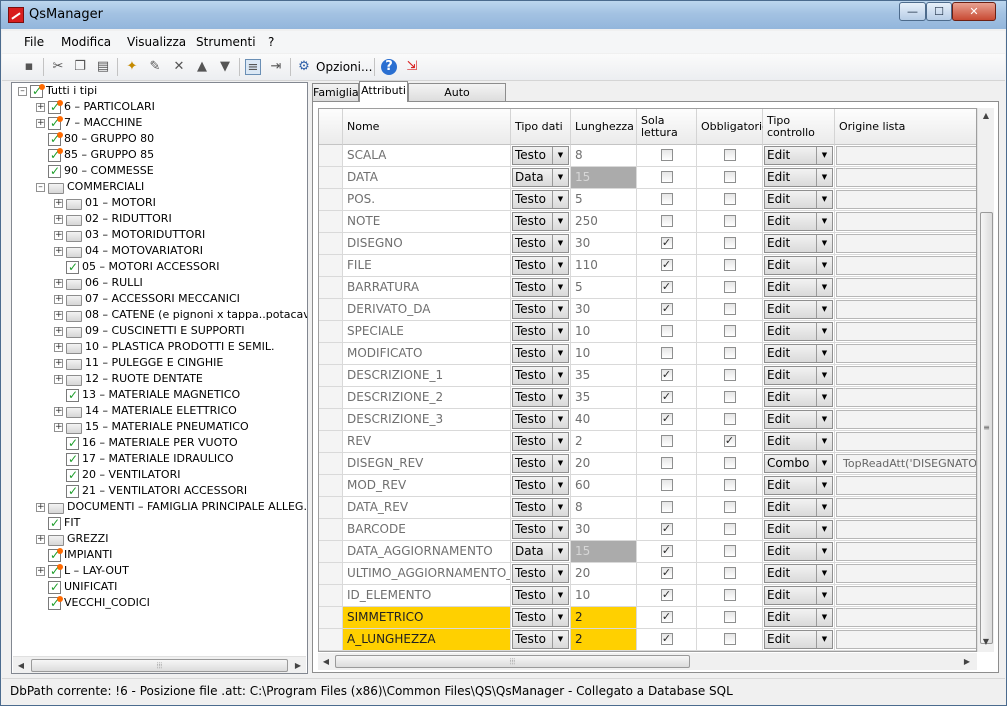  I want to click on cell-nome: DERIVATO_DA, so click(427, 310).